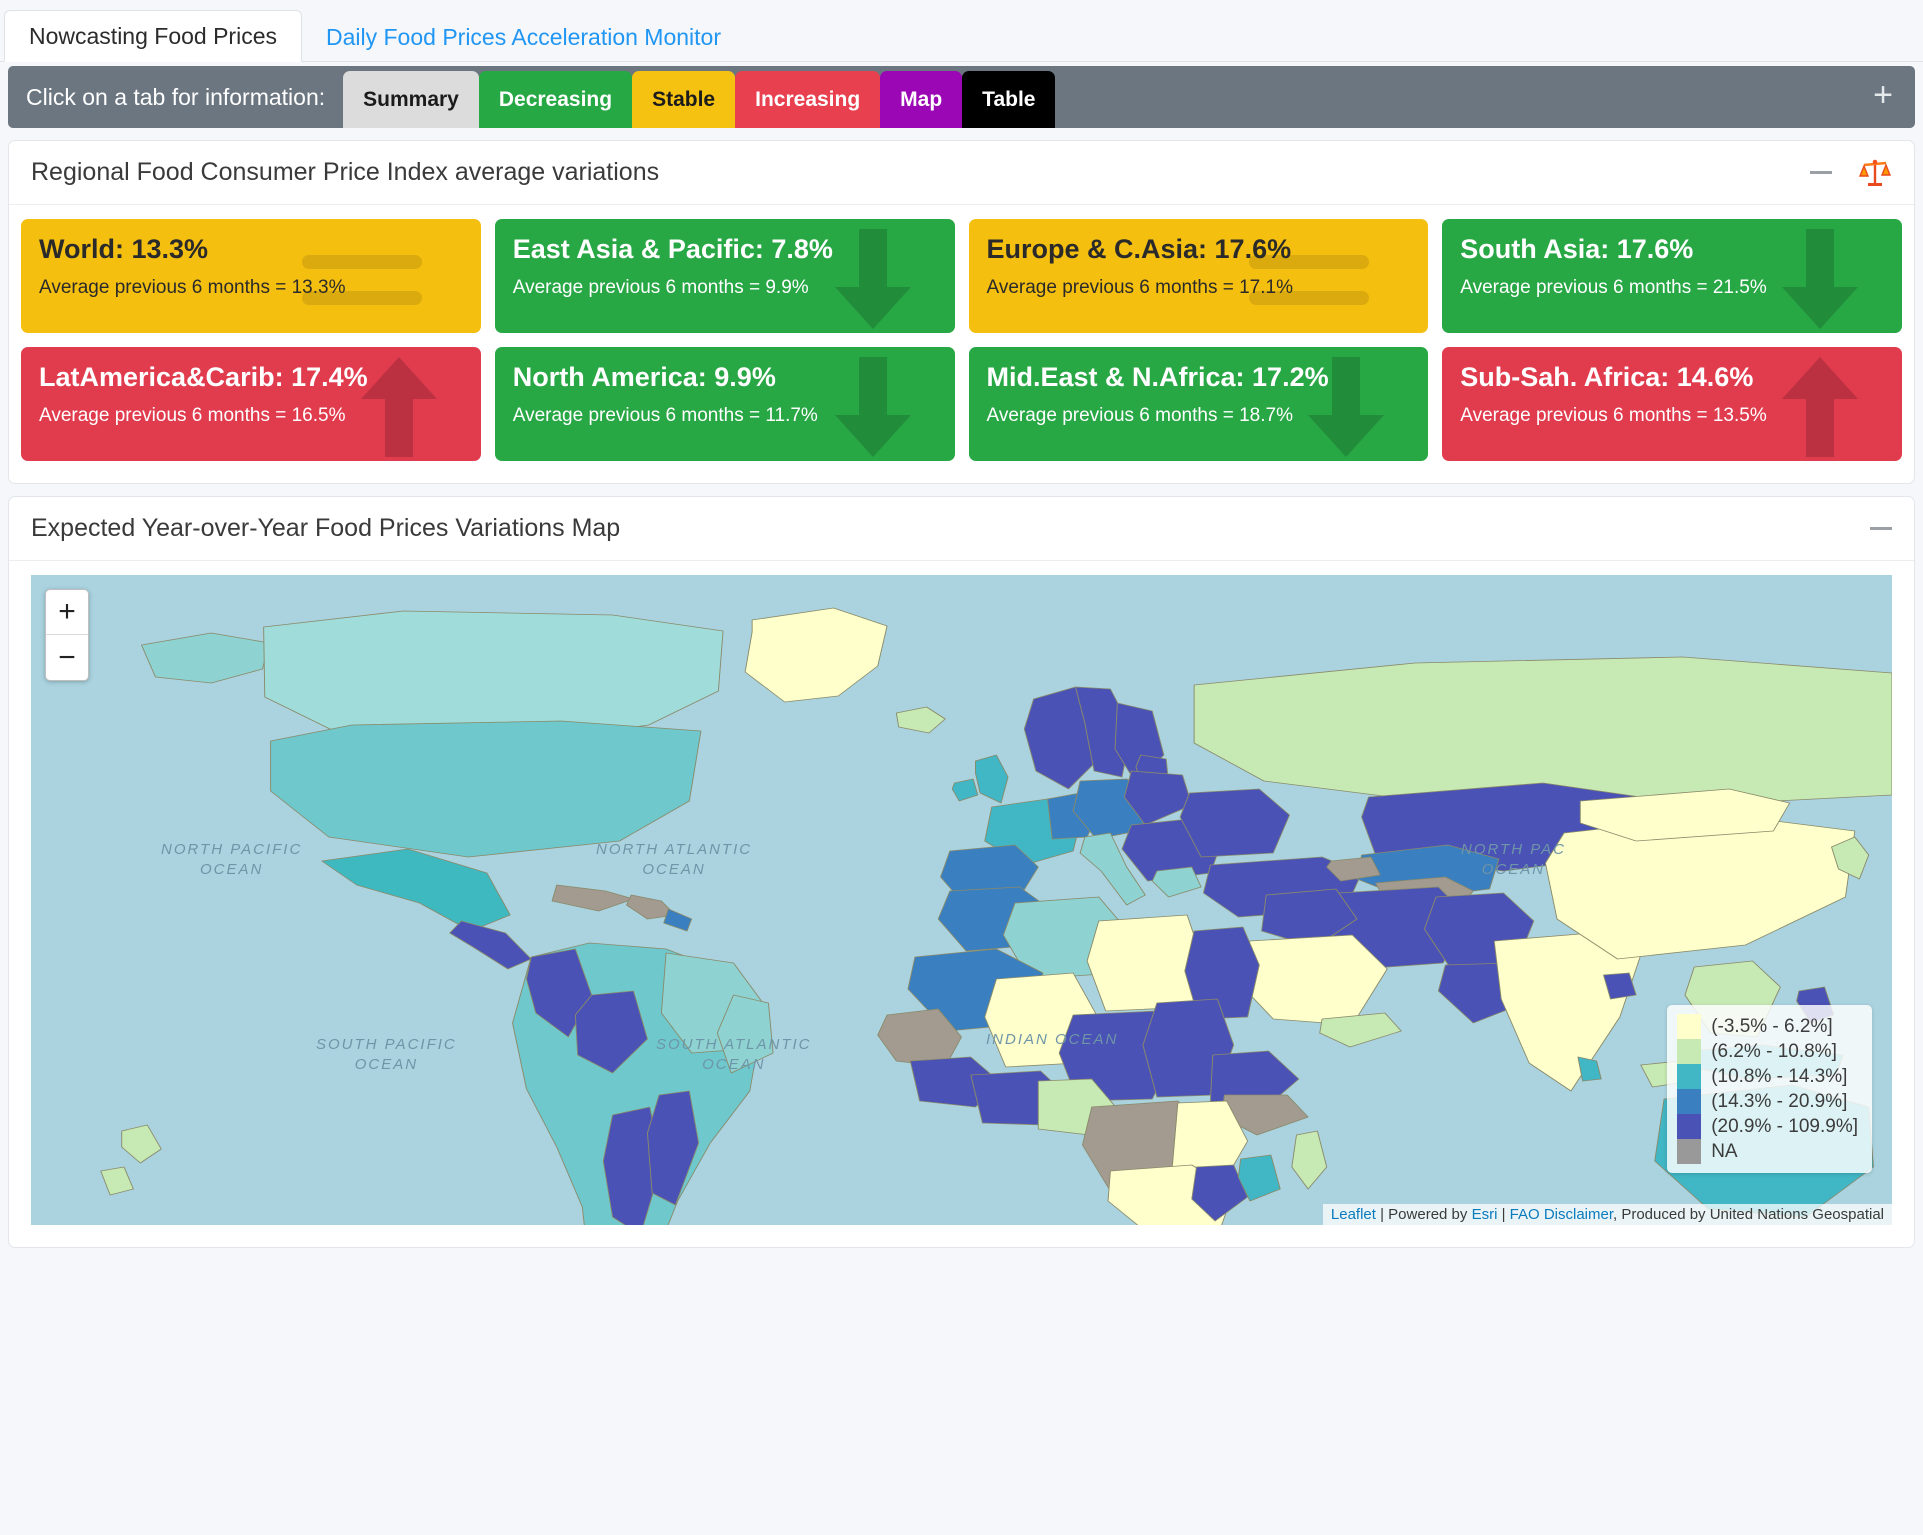 The height and width of the screenshot is (1535, 1923). Describe the element at coordinates (1779, 1076) in the screenshot. I see `legend-label: (10.8% - 14.3%]` at that location.